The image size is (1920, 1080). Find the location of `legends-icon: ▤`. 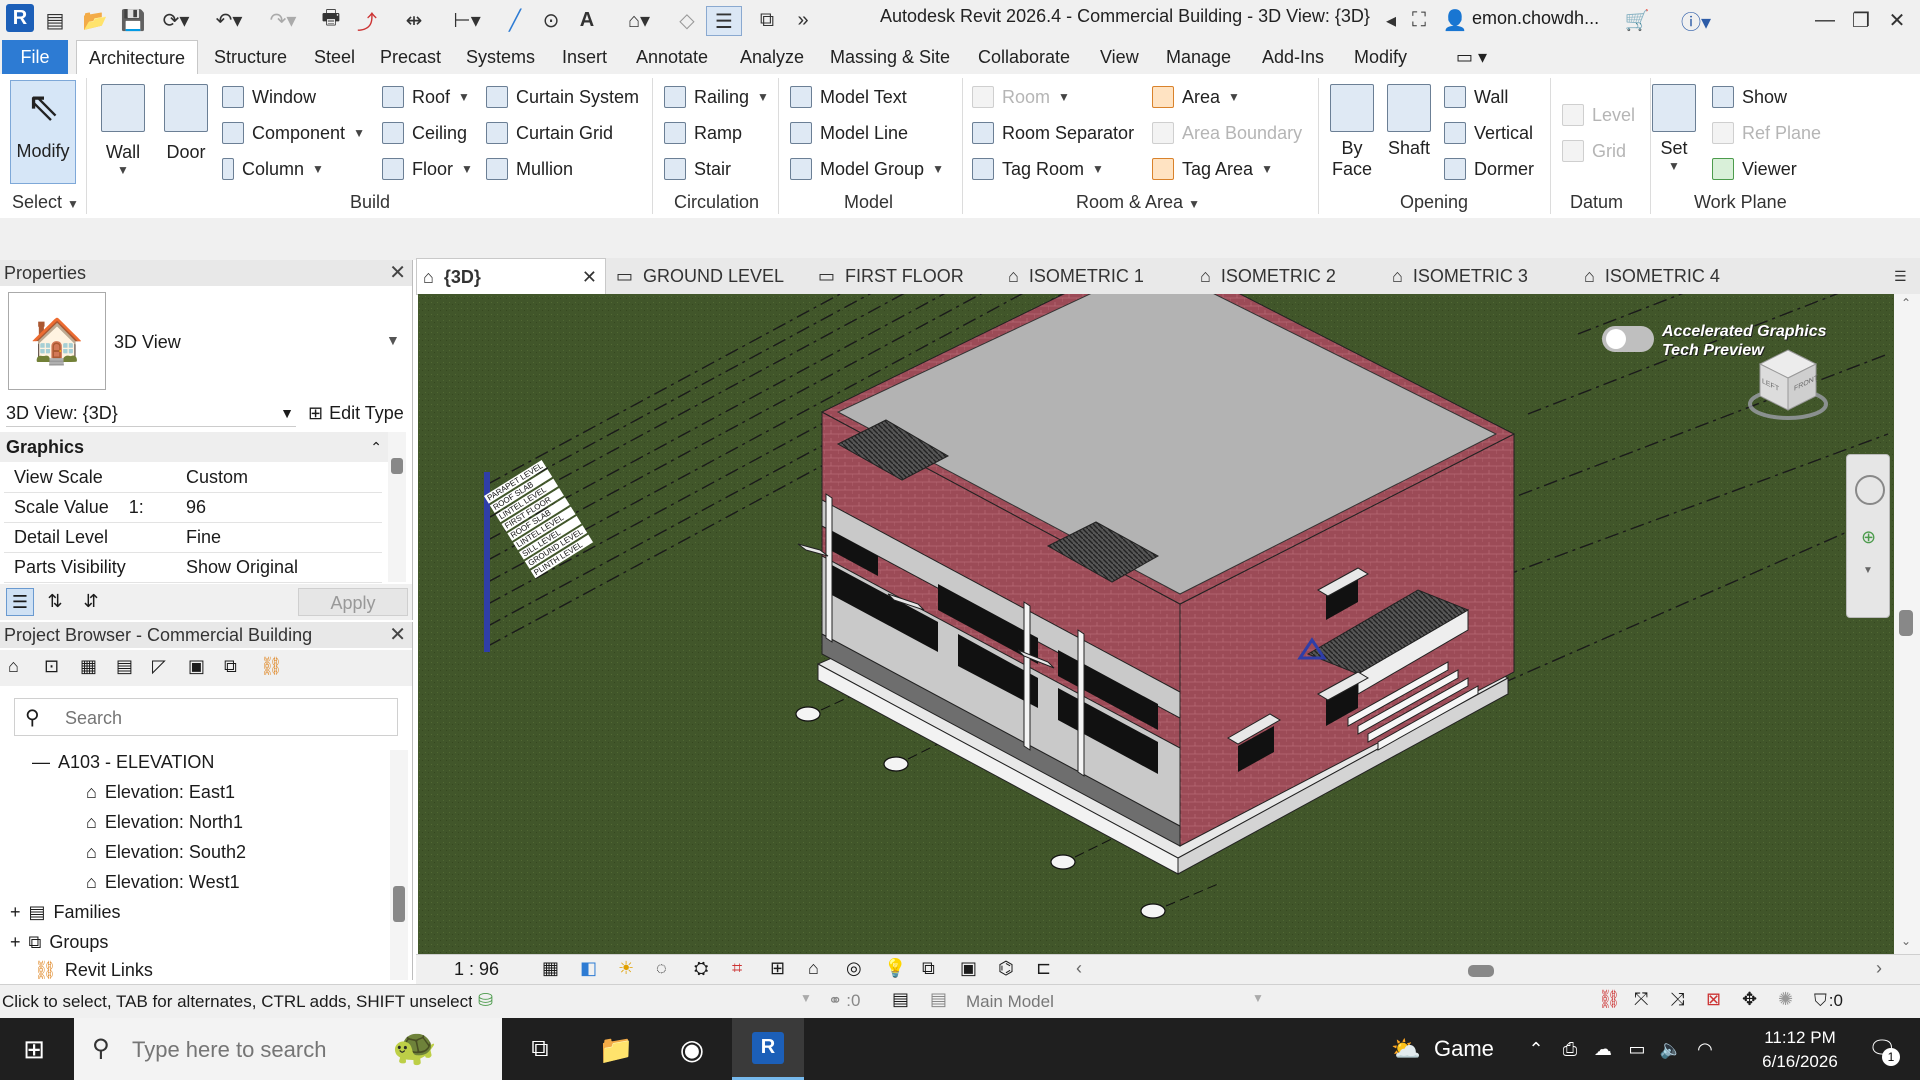

legends-icon: ▤ is located at coordinates (124, 666).